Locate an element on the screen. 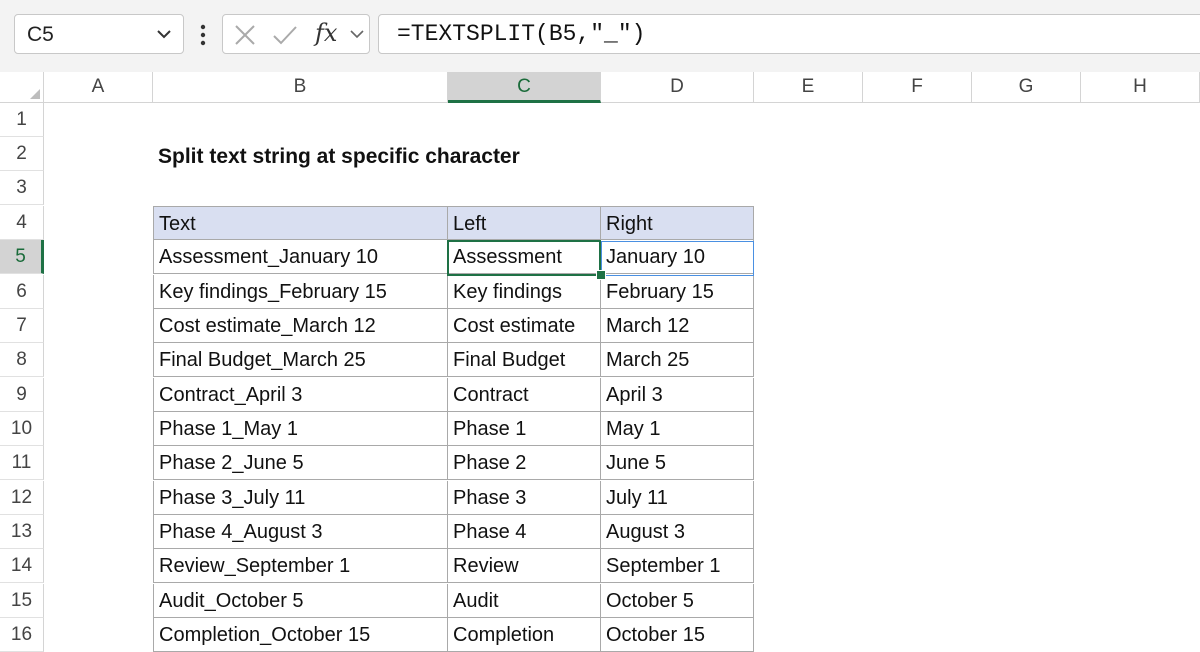  row-header-2: 2 is located at coordinates (22, 154).